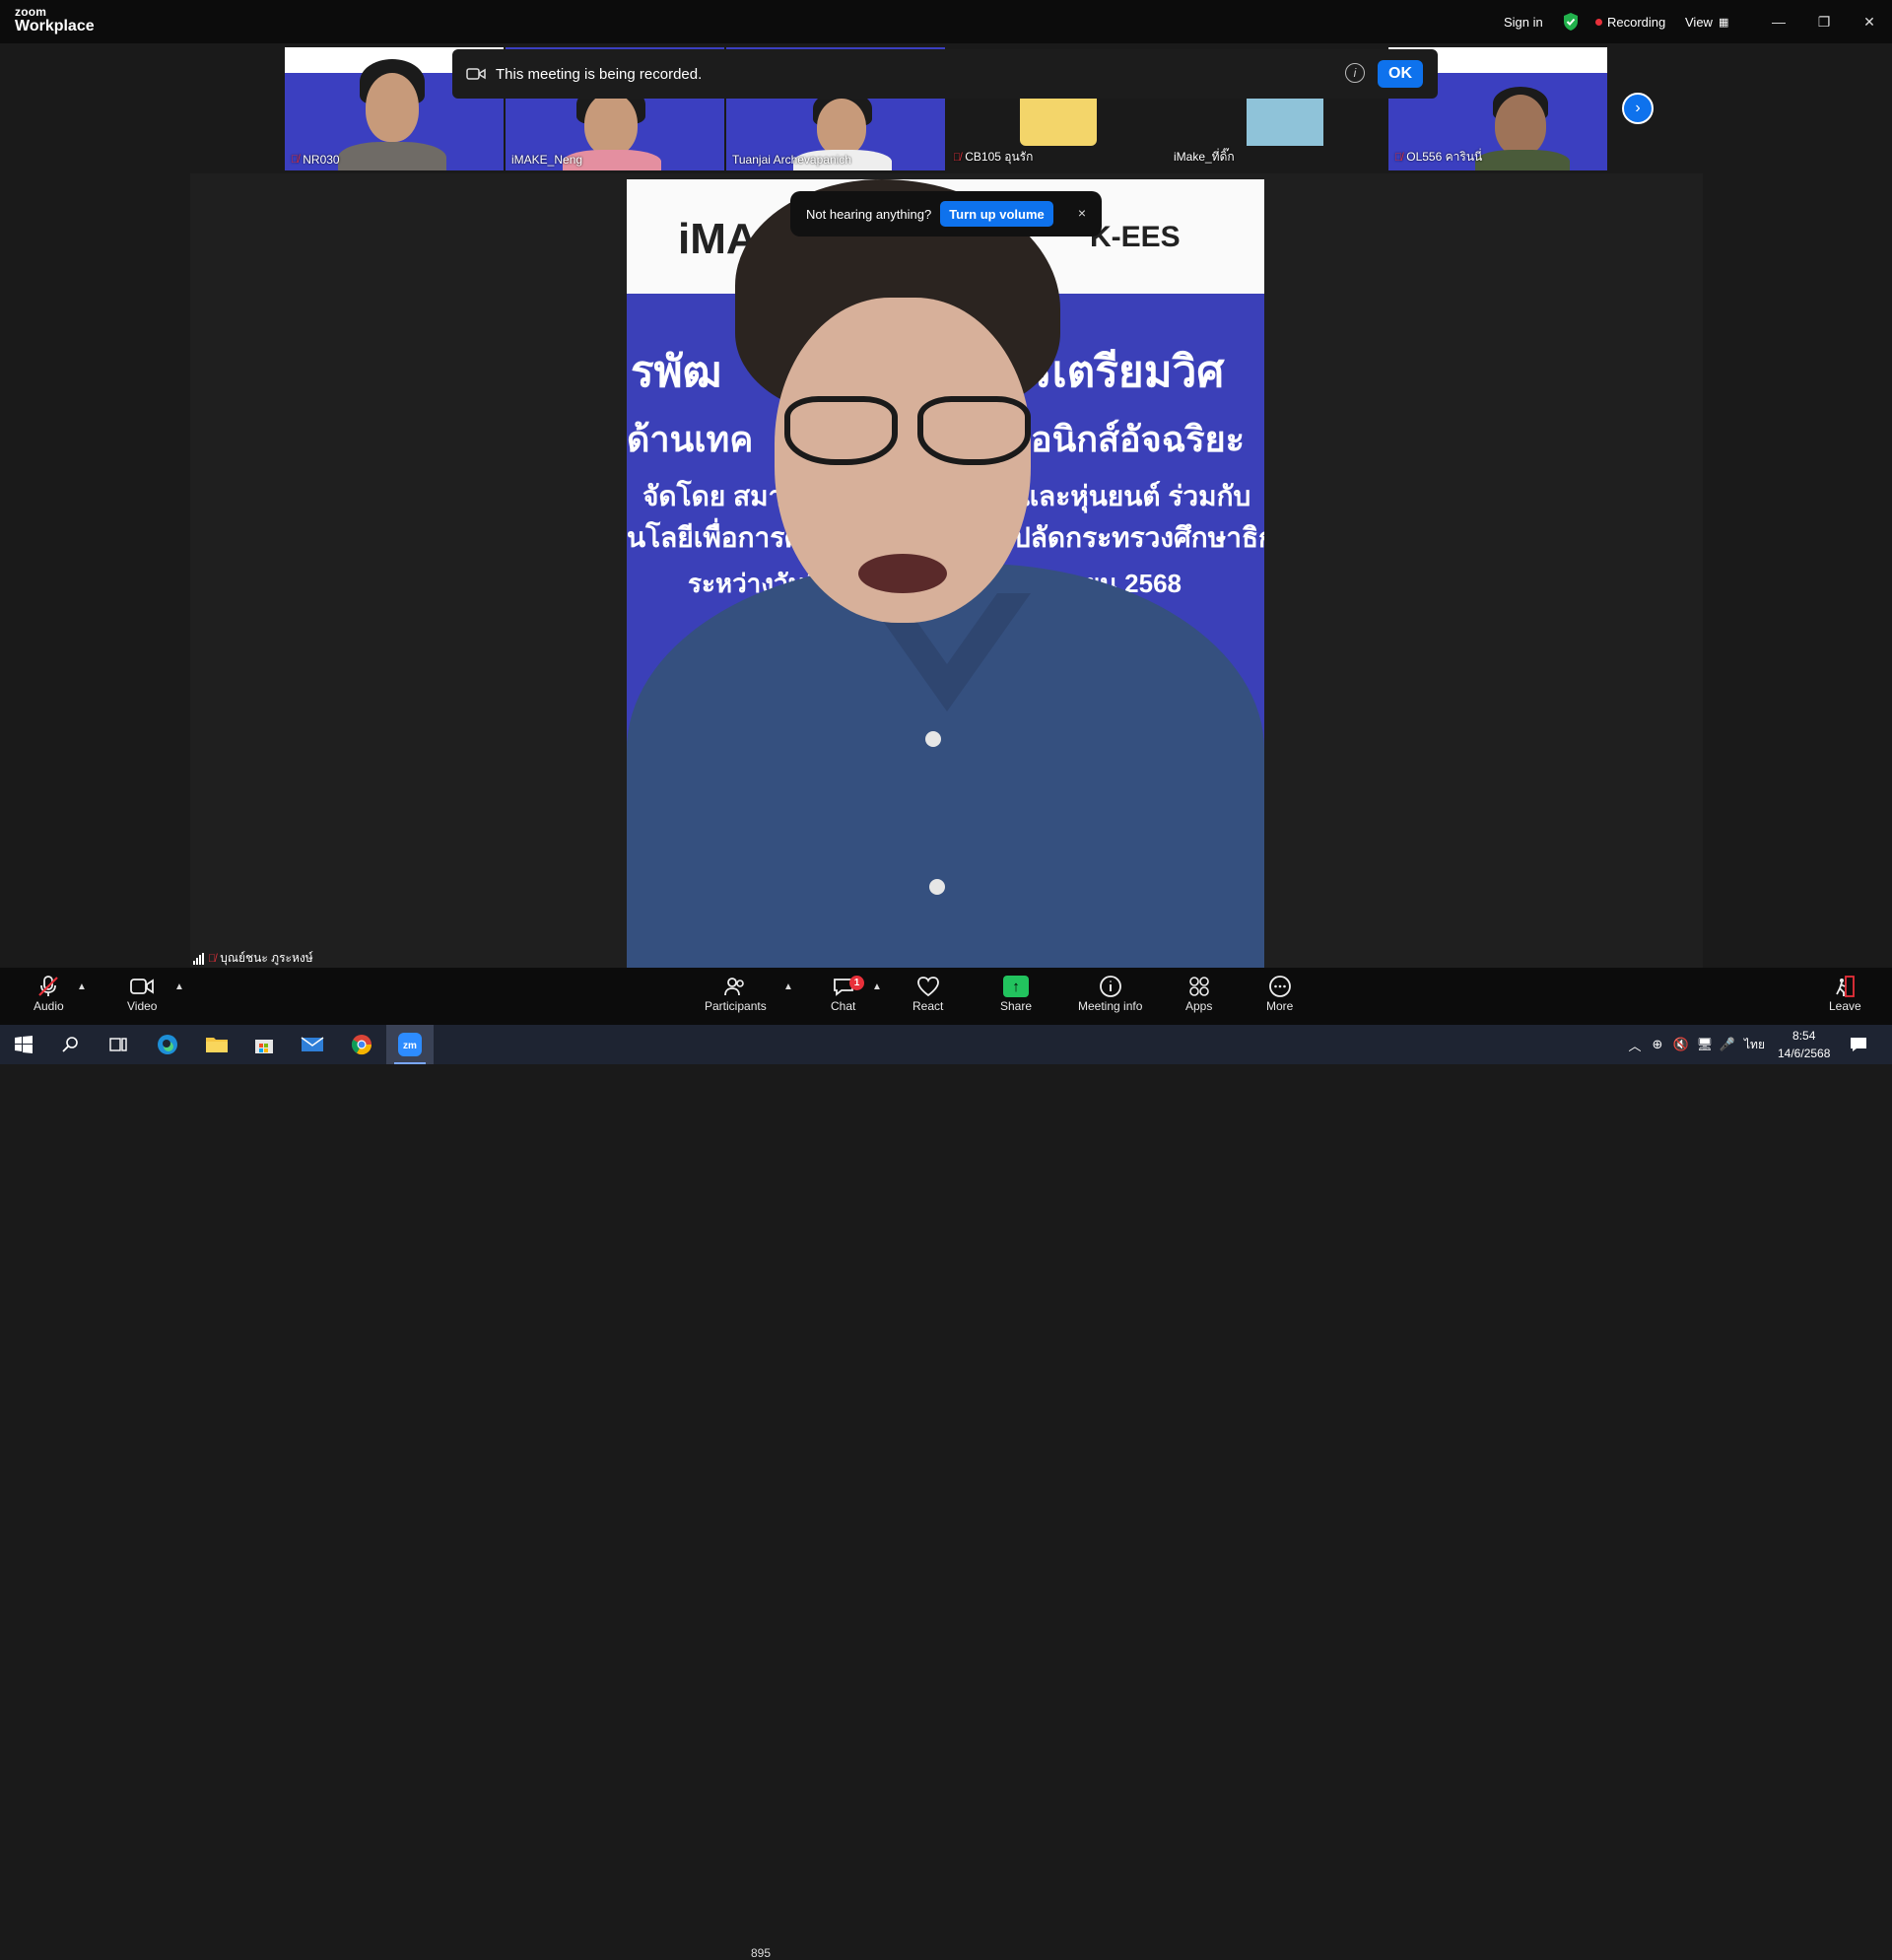 The width and height of the screenshot is (1892, 1960). Describe the element at coordinates (1681, 1044) in the screenshot. I see `volume-muted-icon: 🔇` at that location.